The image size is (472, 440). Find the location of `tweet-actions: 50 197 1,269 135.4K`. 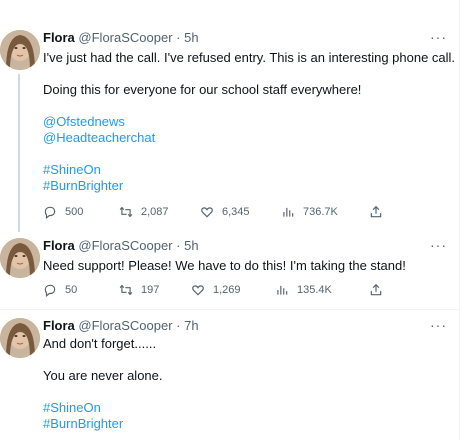

tweet-actions: 50 197 1,269 135.4K is located at coordinates (218, 290).